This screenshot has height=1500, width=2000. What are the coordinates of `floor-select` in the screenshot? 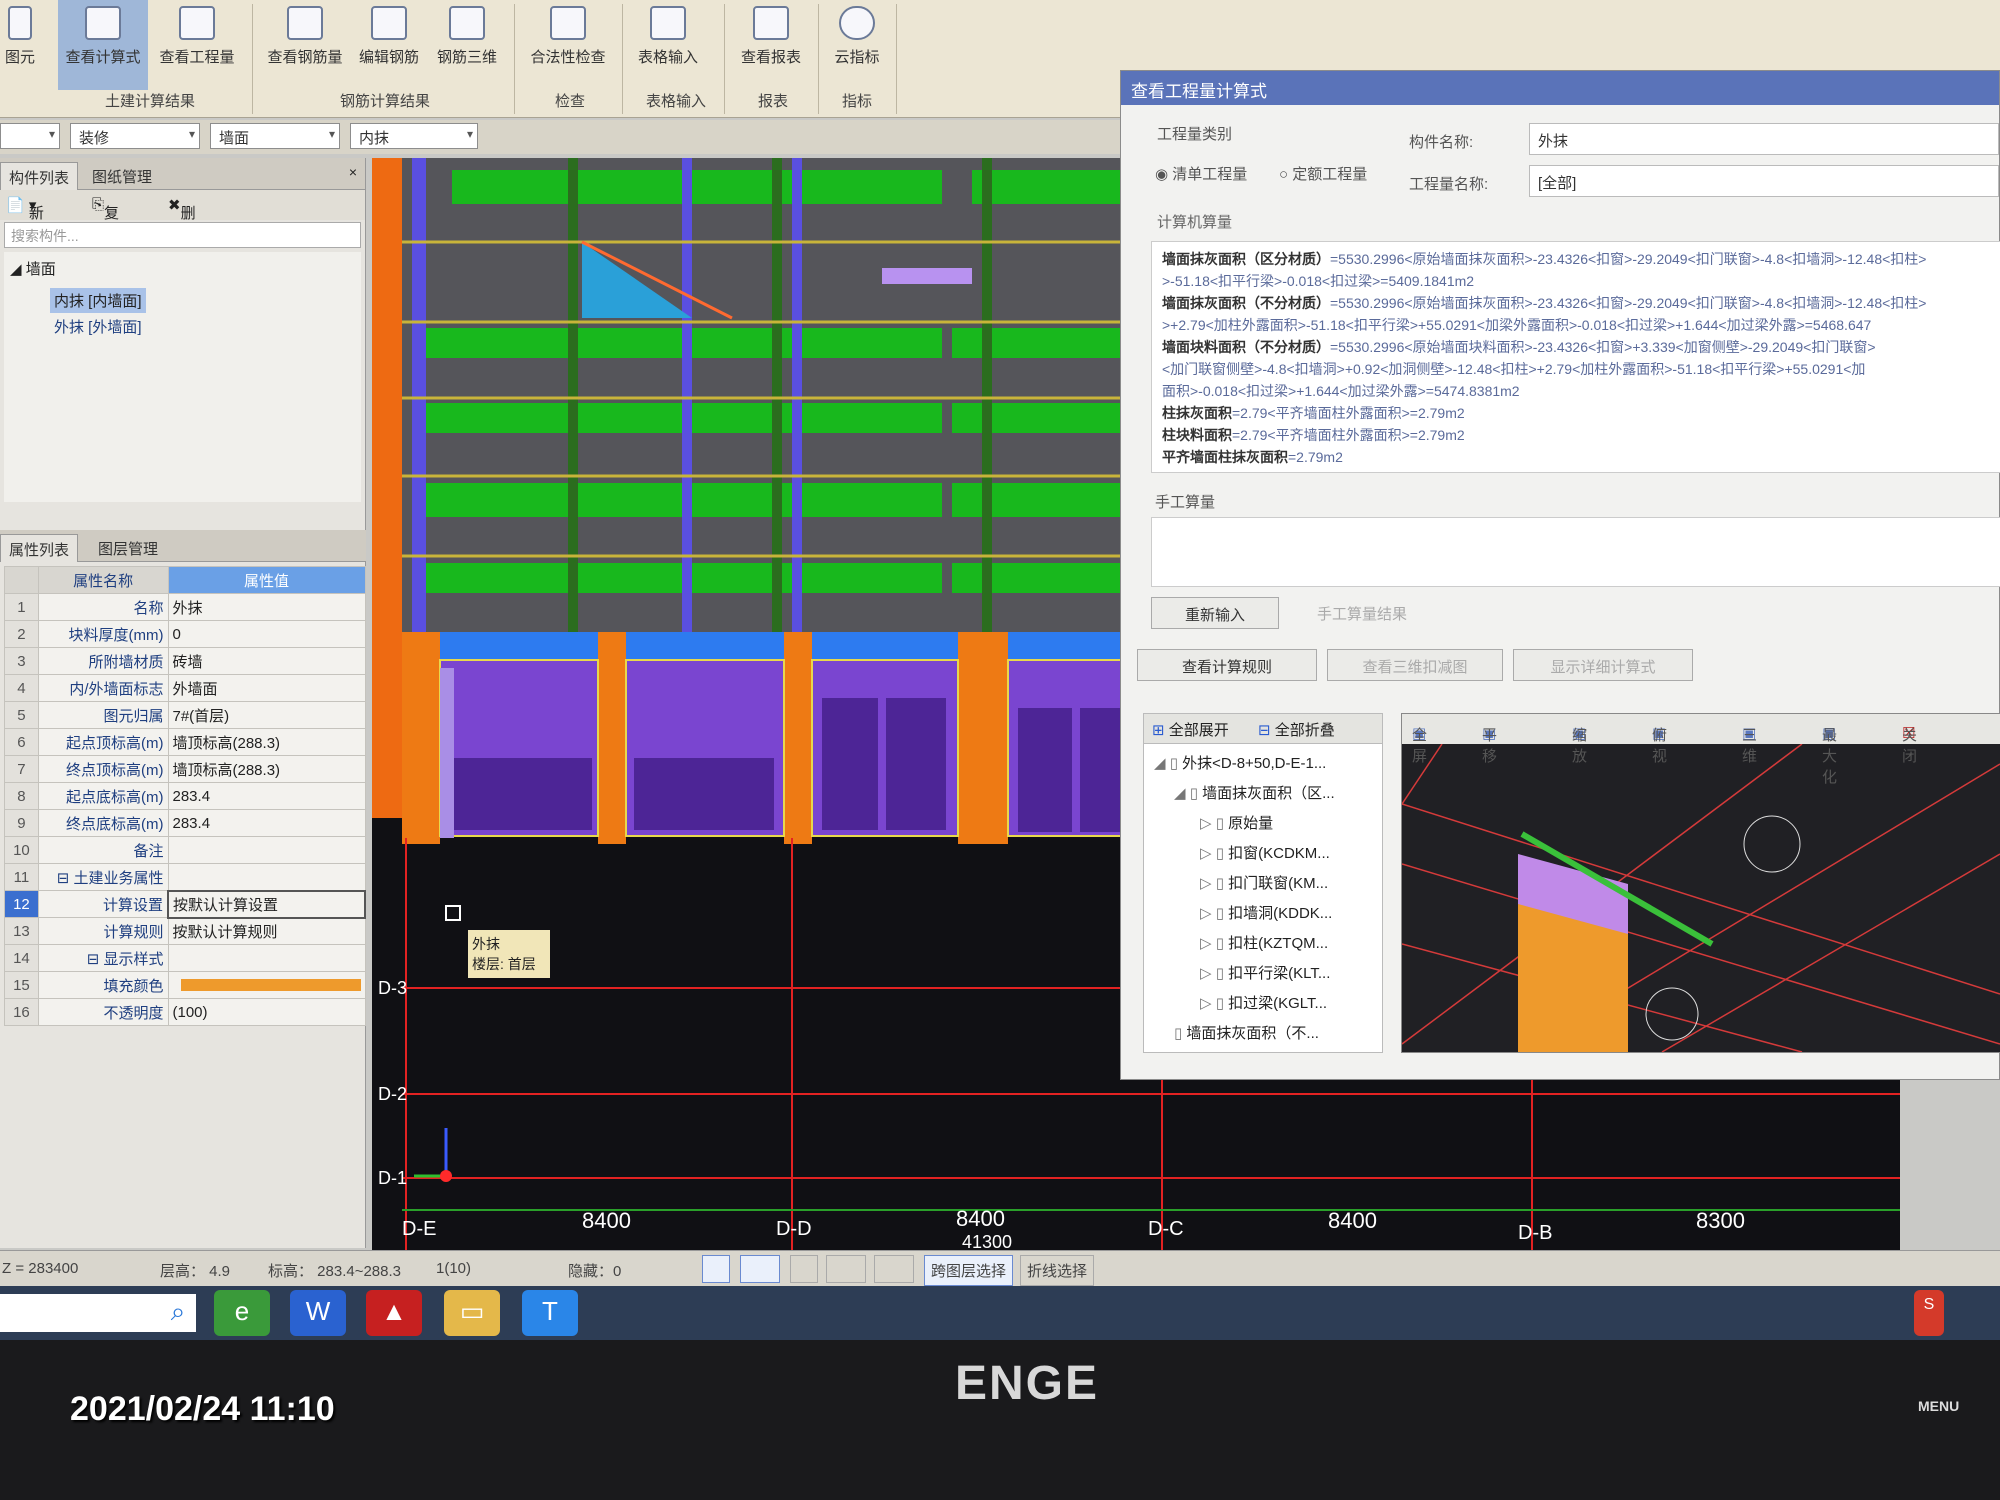 It's located at (30, 136).